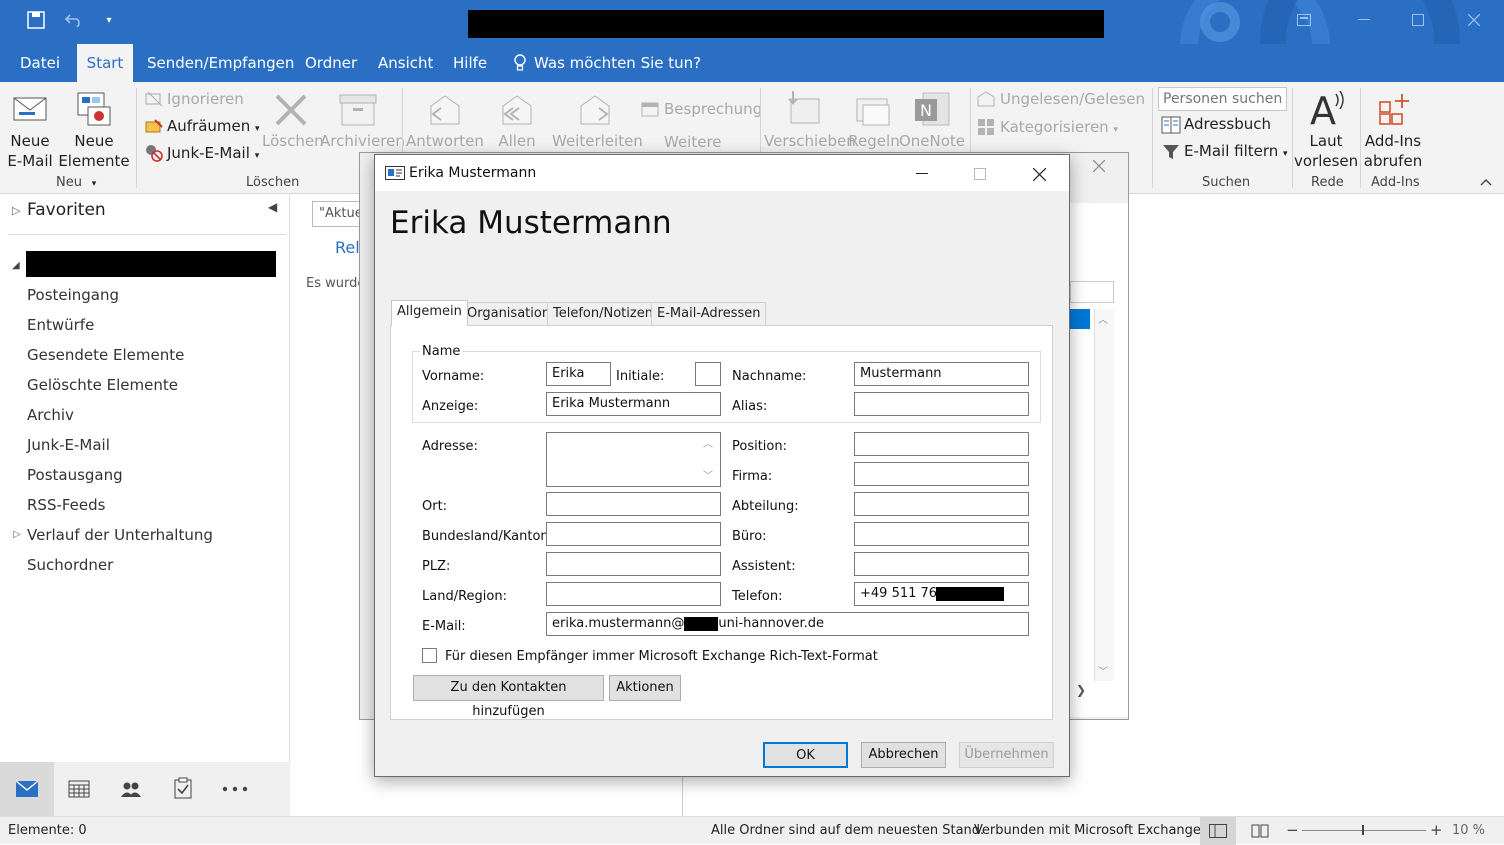  Describe the element at coordinates (213, 153) in the screenshot. I see `junk-mail-button: Junk-E-Mail ▾` at that location.